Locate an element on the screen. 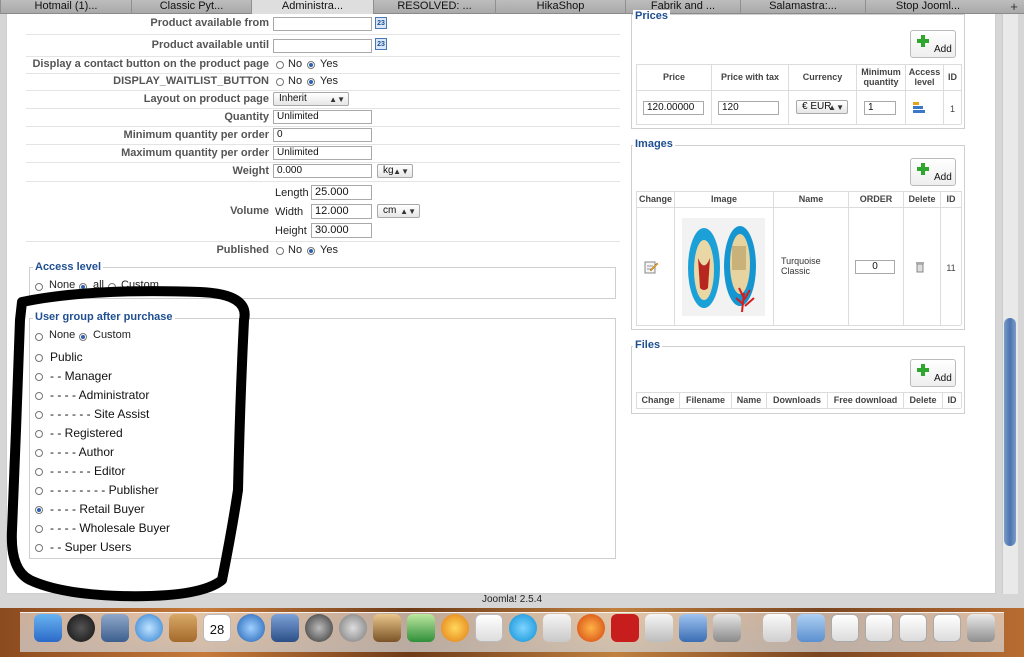 The image size is (1024, 657). system-preferences-icon is located at coordinates (353, 628).